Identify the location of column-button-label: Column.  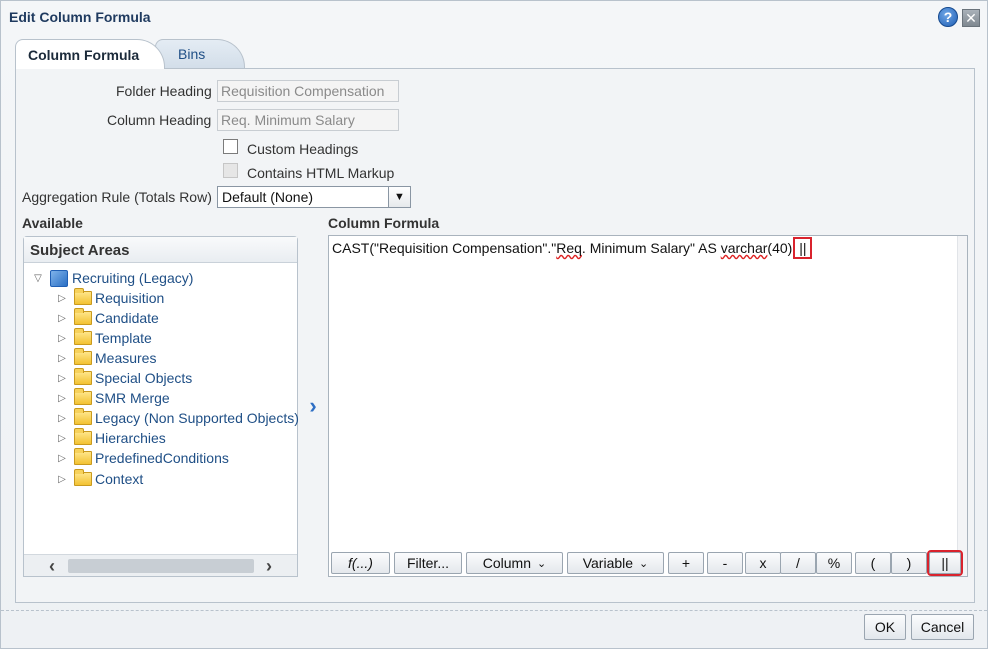
(507, 563).